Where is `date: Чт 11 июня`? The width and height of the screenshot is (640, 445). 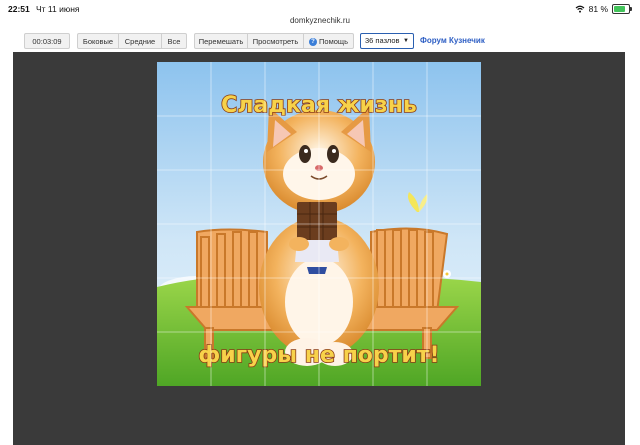
date: Чт 11 июня is located at coordinates (58, 9).